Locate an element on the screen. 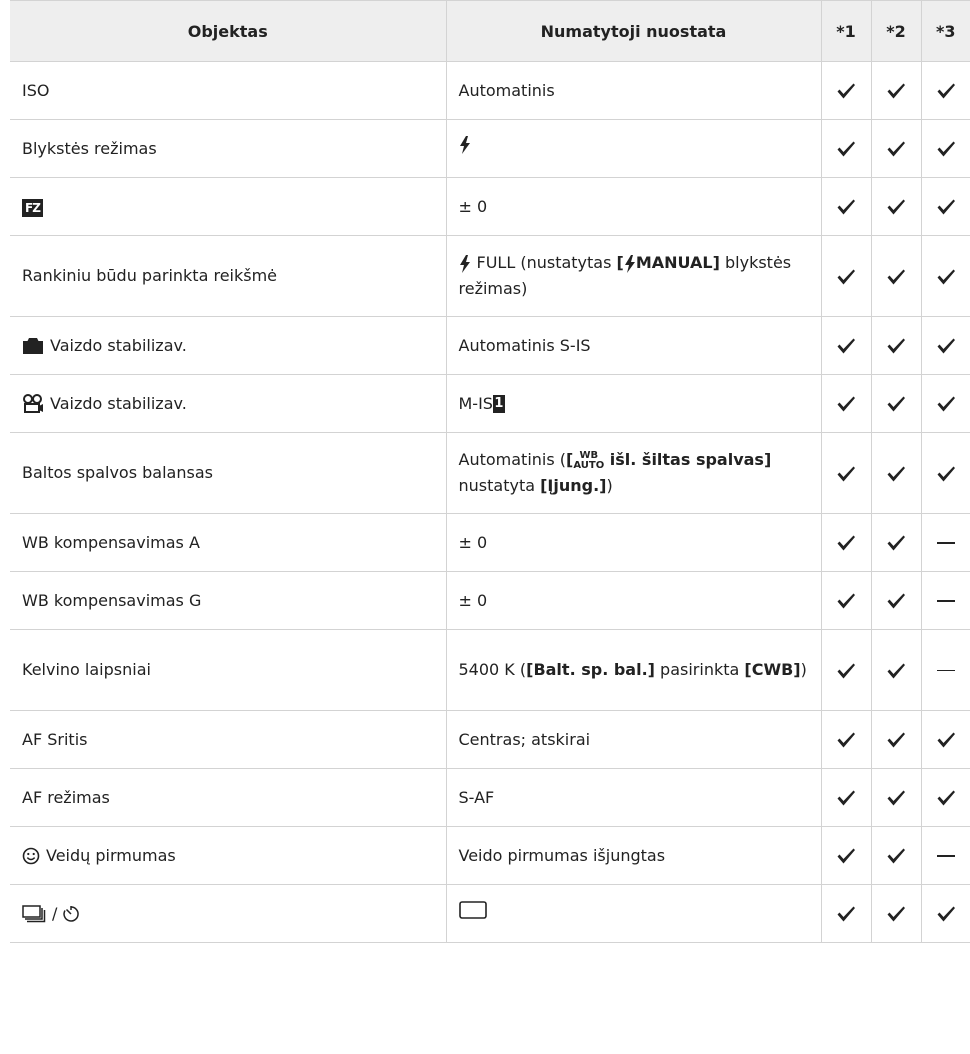  table-row: FZ ± 0 is located at coordinates (490, 206).